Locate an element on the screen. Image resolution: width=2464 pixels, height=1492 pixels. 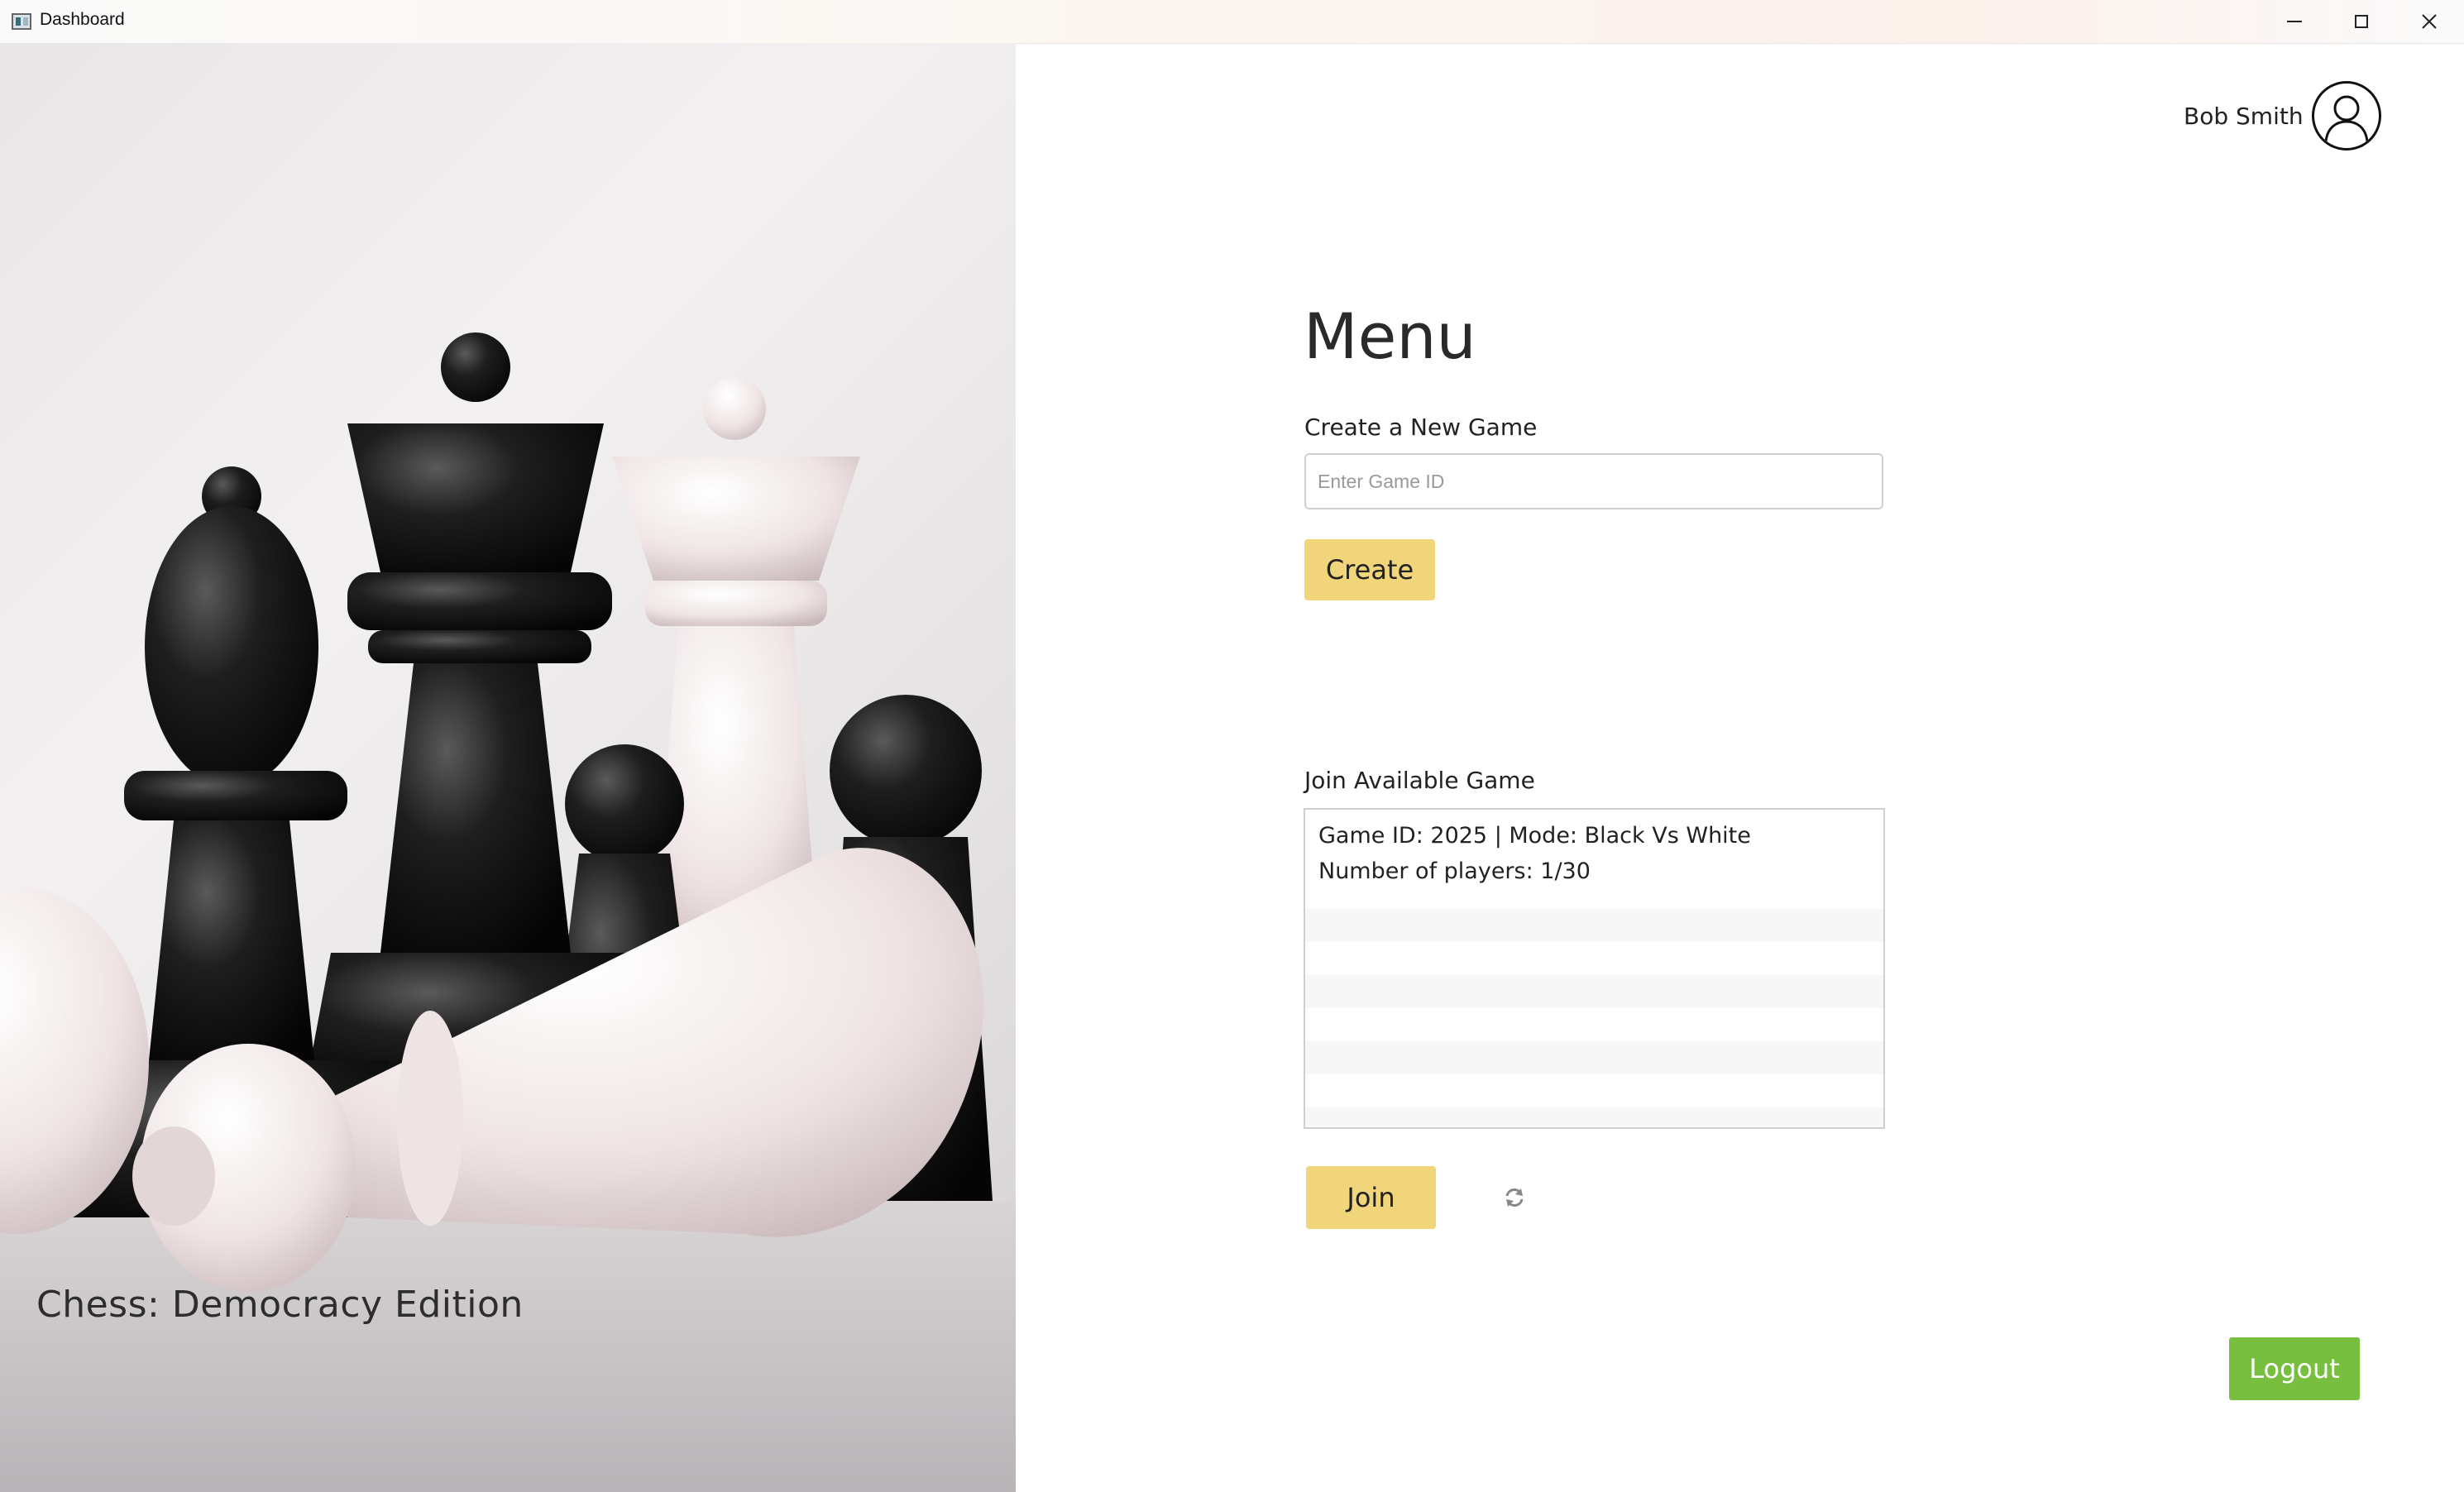
maximize-button is located at coordinates (2361, 21).